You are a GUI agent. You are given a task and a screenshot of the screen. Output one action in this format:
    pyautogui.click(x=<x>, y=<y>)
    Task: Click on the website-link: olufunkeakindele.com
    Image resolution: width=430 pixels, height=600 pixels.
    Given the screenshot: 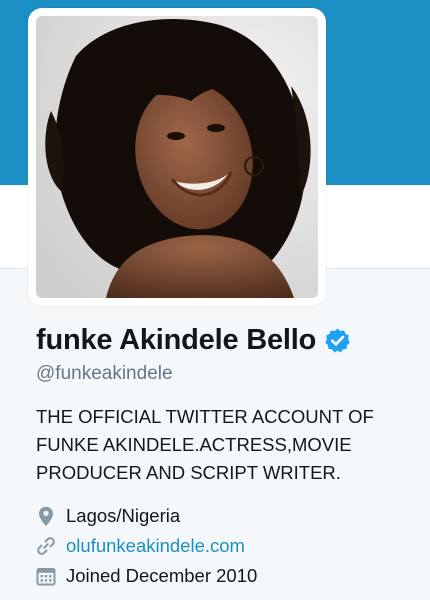 What is the action you would take?
    pyautogui.click(x=155, y=546)
    